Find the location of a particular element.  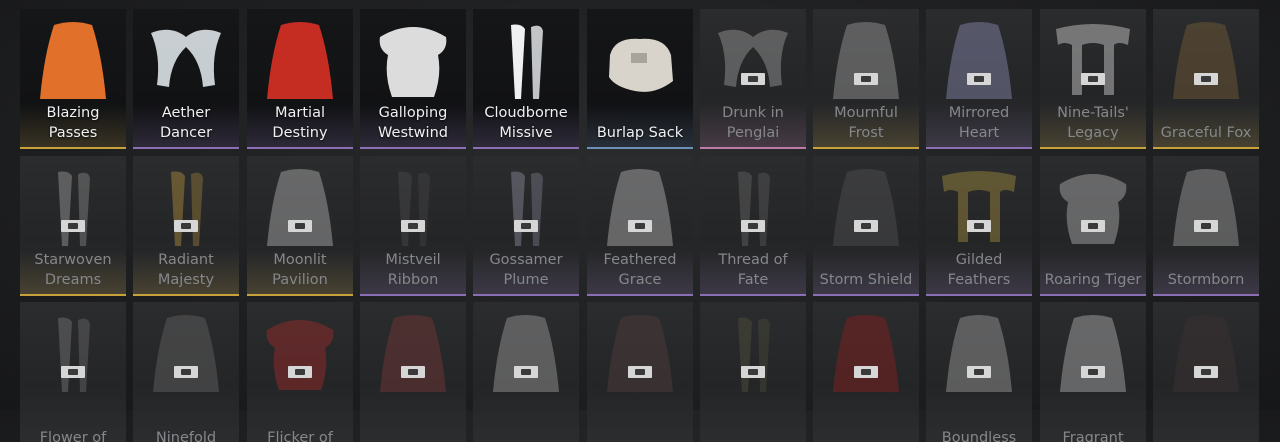

cape-card: Boundless is located at coordinates (979, 372).